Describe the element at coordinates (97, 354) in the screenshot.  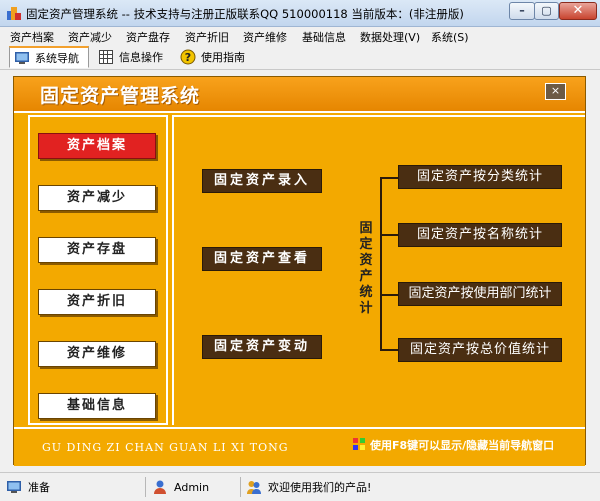
I see `side-button-asset-repair: 资产维修` at that location.